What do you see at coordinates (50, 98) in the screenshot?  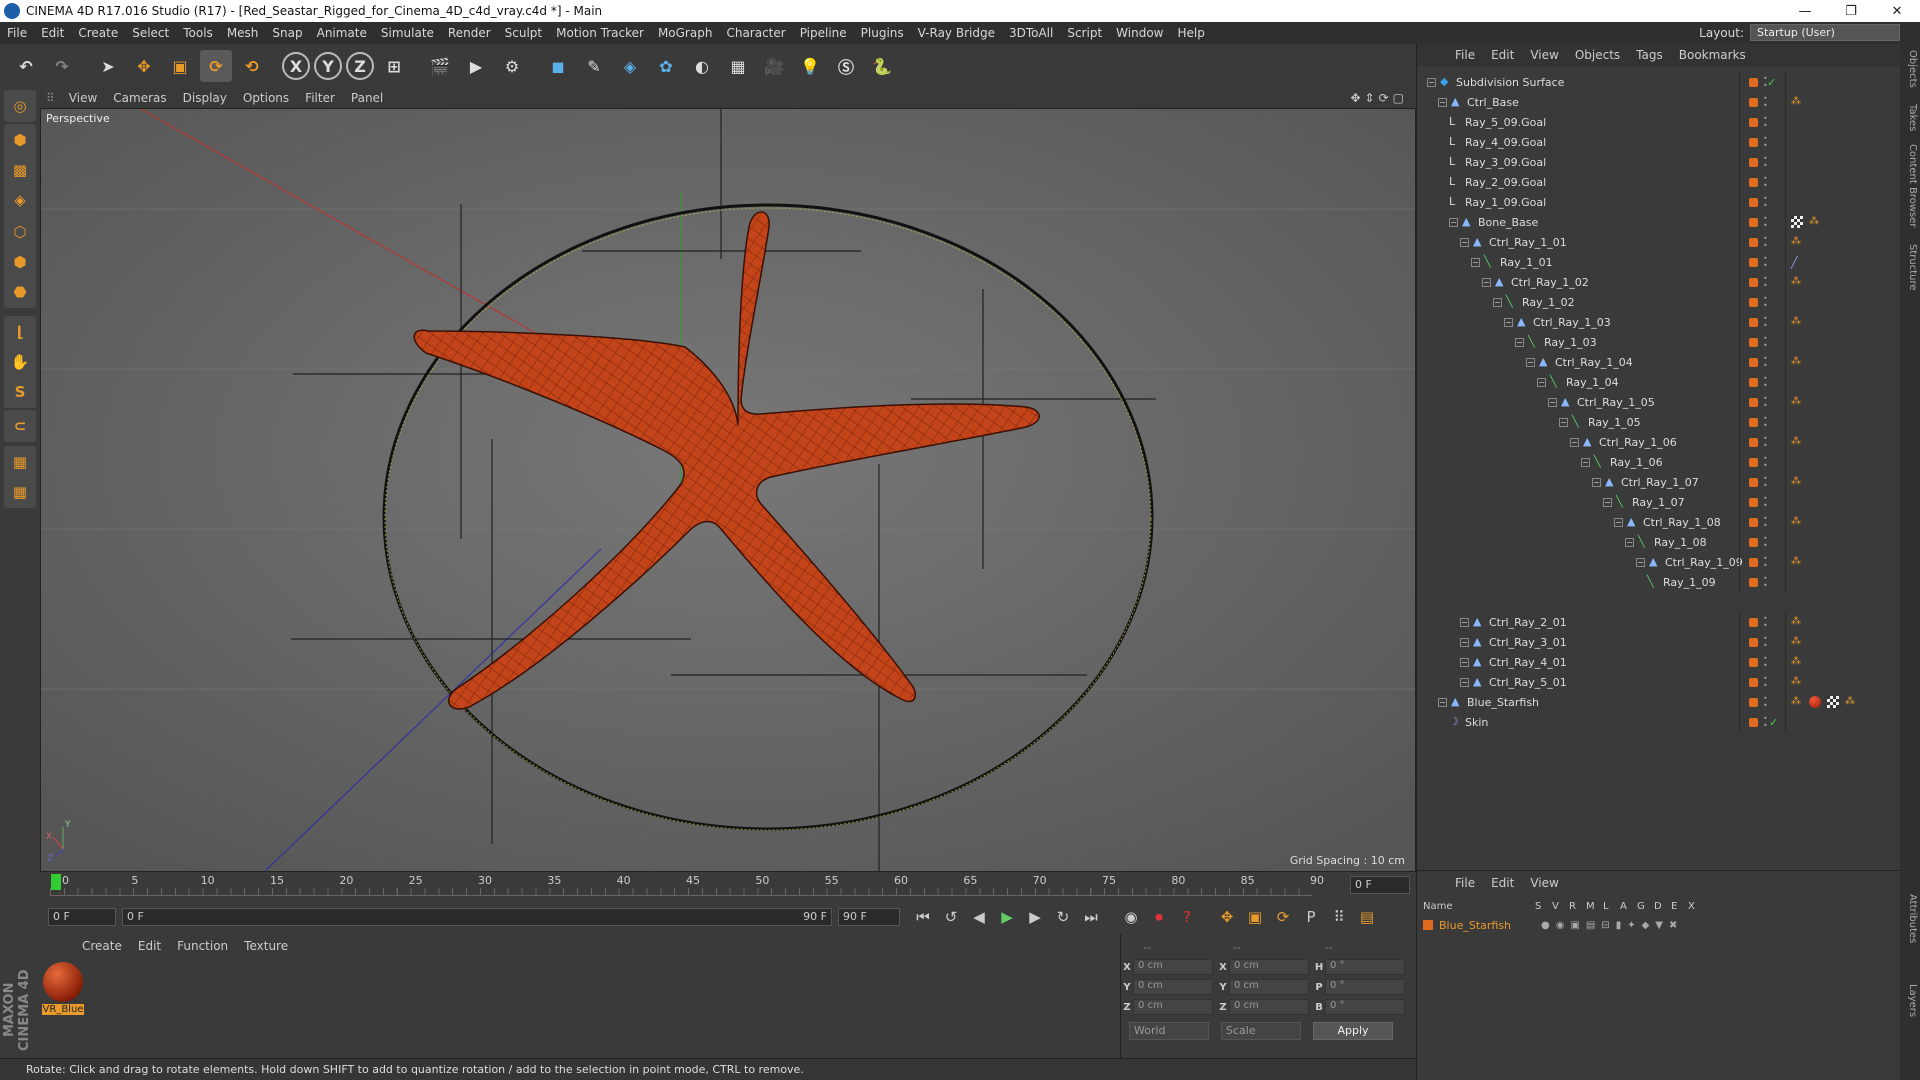 I see `panel-grip-icon: ⠿` at bounding box center [50, 98].